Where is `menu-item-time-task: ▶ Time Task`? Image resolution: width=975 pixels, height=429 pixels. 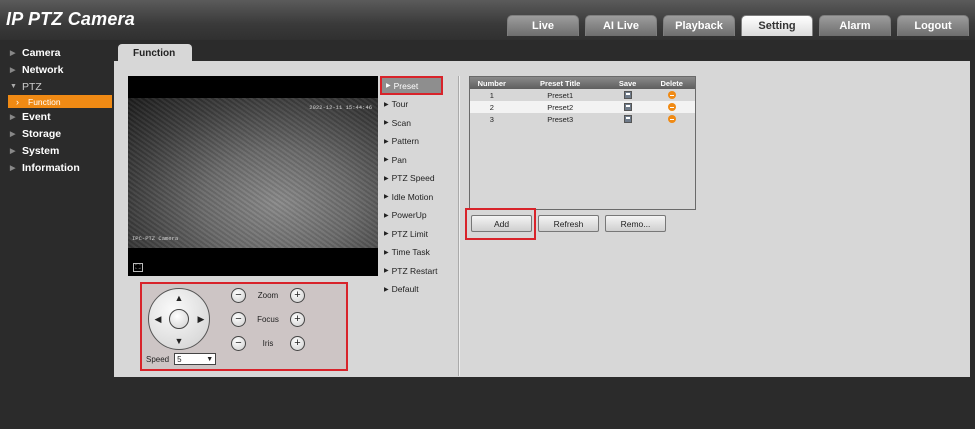
menu-item-time-task: ▶ Time Task is located at coordinates (419, 252).